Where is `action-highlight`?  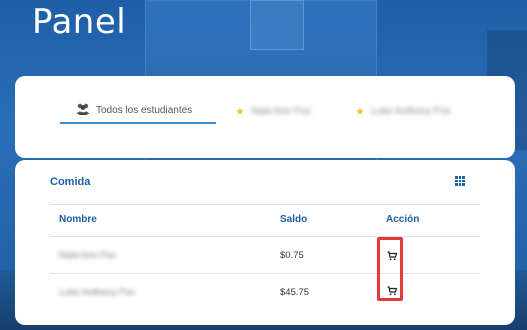 action-highlight is located at coordinates (390, 269).